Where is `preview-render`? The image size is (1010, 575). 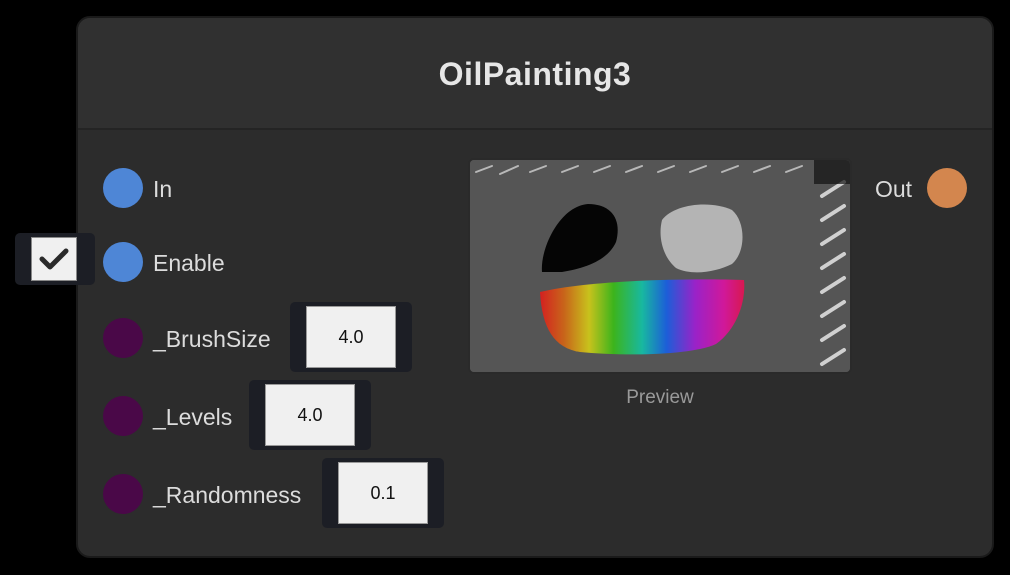 preview-render is located at coordinates (660, 266).